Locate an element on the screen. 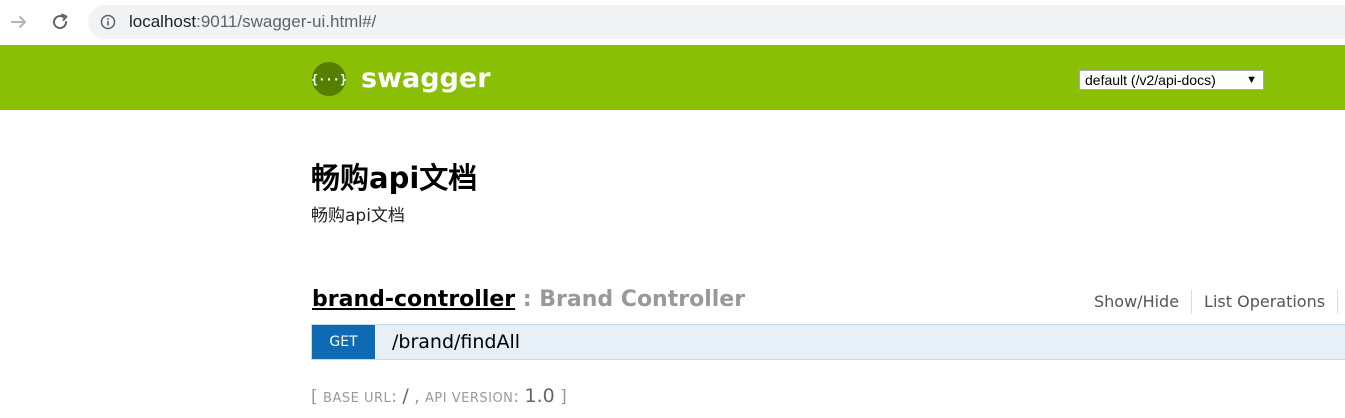 This screenshot has height=418, width=1345. controller-heading: brand-controller : Brand Controller is located at coordinates (528, 300).